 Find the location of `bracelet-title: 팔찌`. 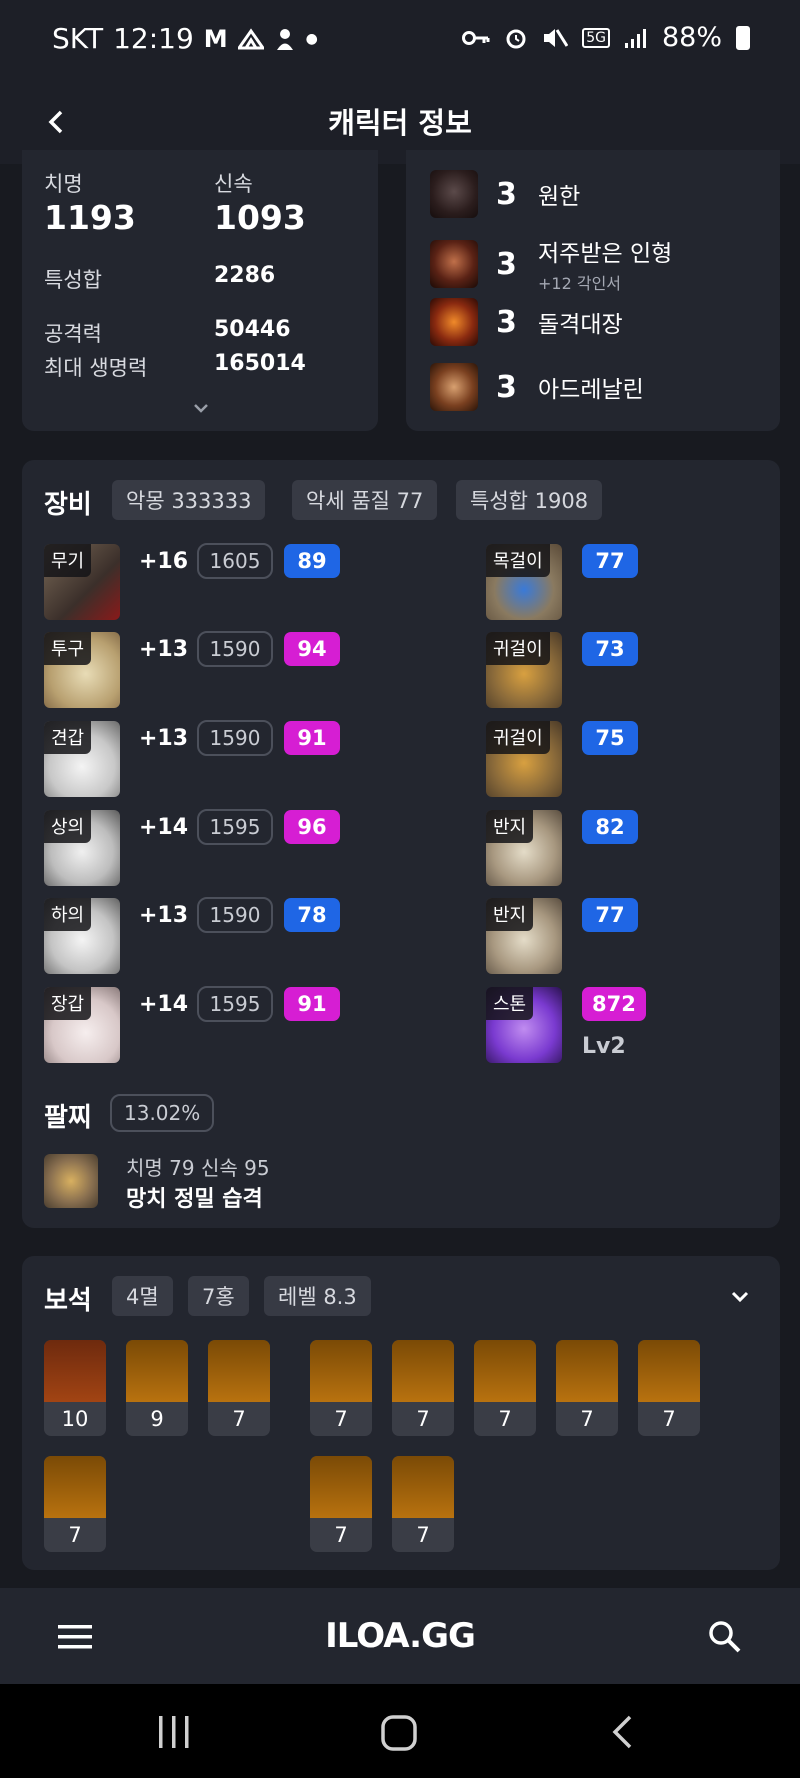

bracelet-title: 팔찌 is located at coordinates (68, 1118).